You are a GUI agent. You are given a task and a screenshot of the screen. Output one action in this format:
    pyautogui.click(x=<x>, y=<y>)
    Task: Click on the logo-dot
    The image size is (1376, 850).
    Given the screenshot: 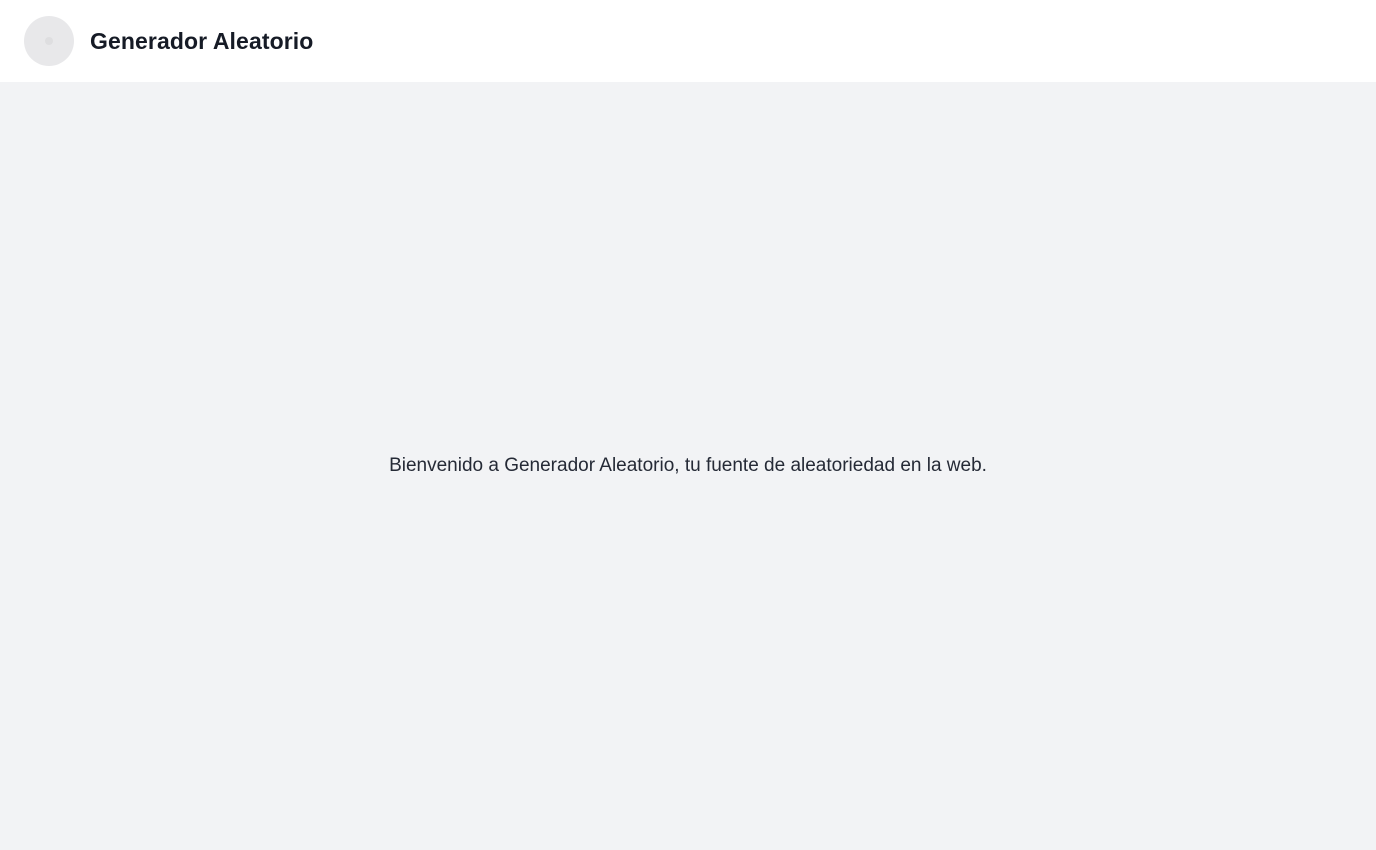 What is the action you would take?
    pyautogui.click(x=49, y=41)
    